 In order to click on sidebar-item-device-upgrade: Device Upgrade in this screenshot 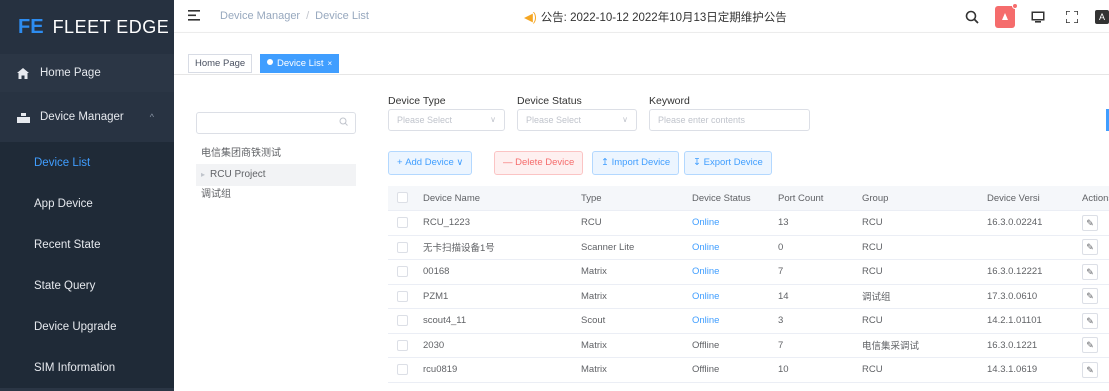, I will do `click(87, 326)`.